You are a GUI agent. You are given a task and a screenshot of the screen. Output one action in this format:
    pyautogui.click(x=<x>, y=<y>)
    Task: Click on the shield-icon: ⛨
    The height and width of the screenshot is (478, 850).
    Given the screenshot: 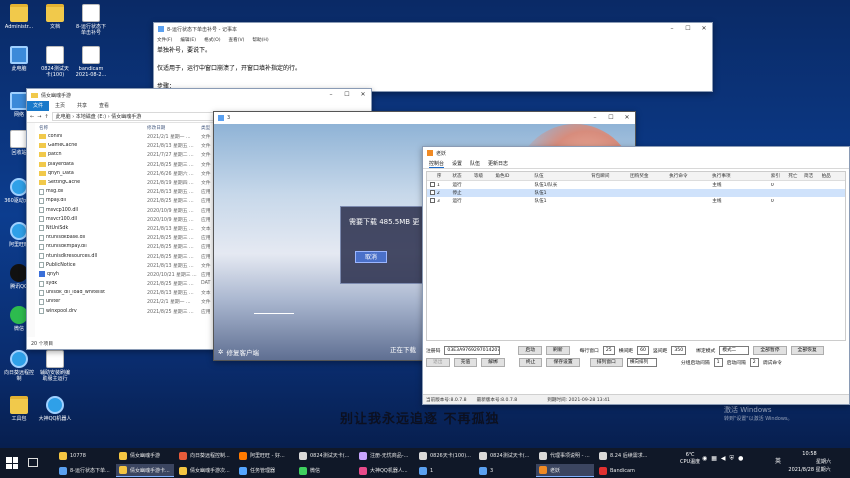 What is the action you would take?
    pyautogui.click(x=732, y=459)
    